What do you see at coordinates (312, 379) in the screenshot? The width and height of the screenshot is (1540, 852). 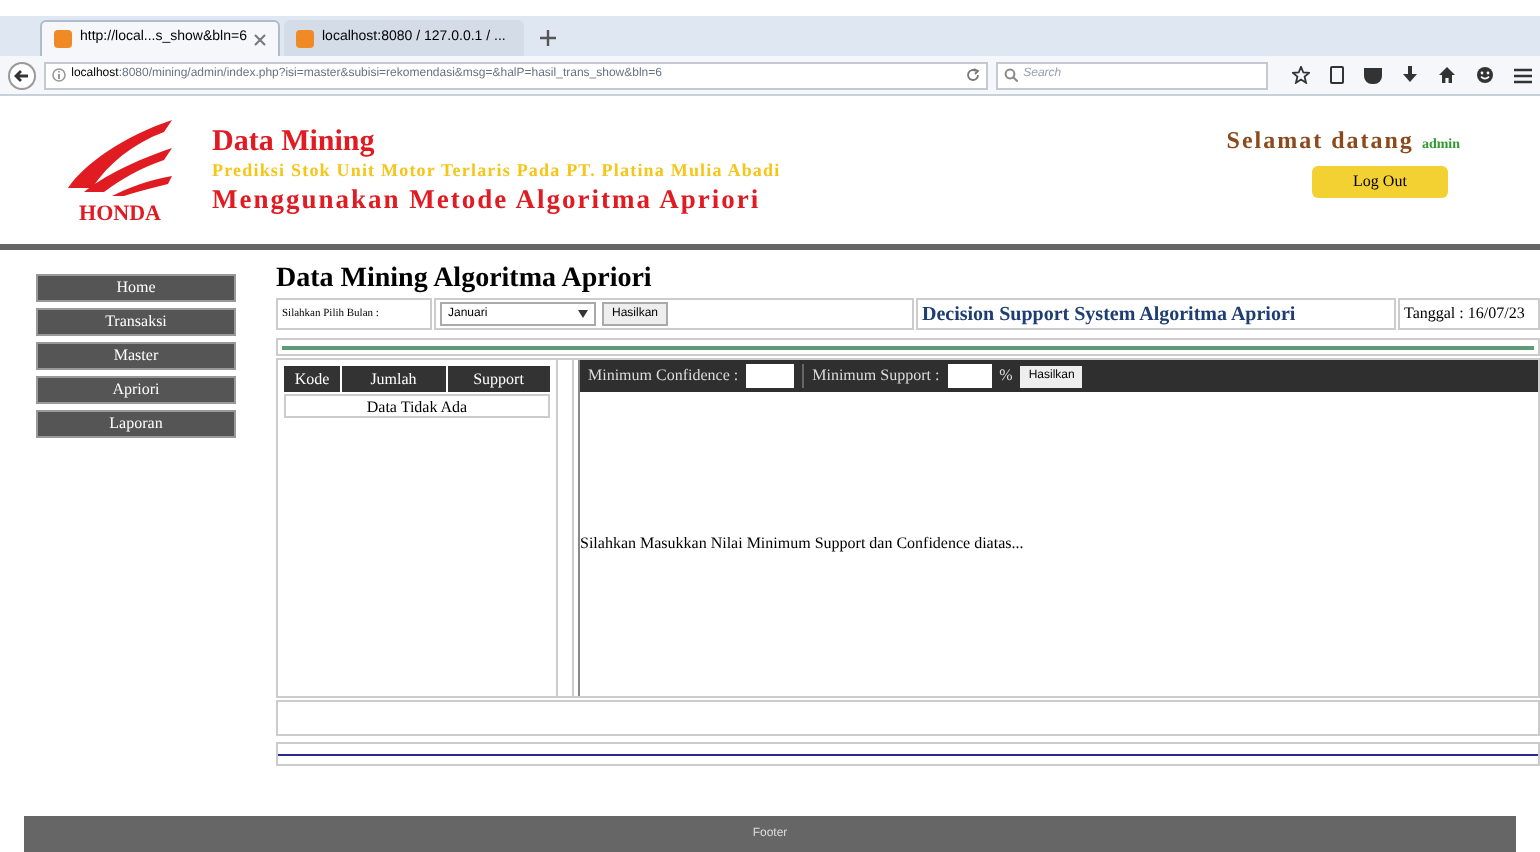 I see `column-header: Kode` at bounding box center [312, 379].